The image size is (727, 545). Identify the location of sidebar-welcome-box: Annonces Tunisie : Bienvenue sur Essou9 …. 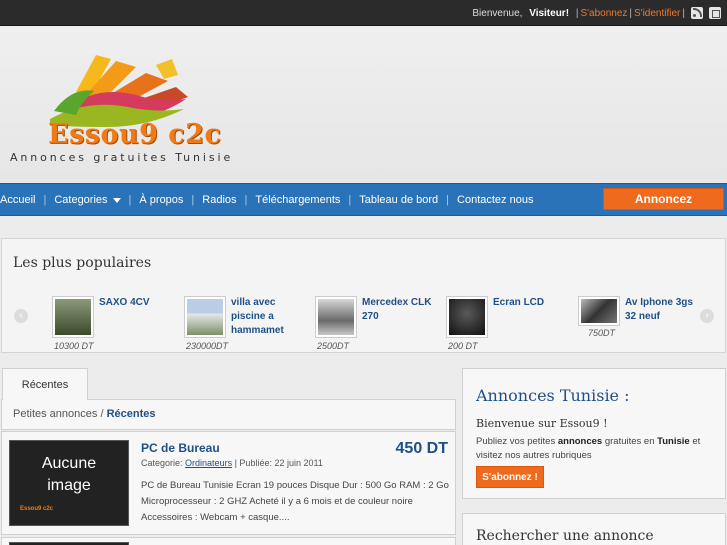
(594, 433).